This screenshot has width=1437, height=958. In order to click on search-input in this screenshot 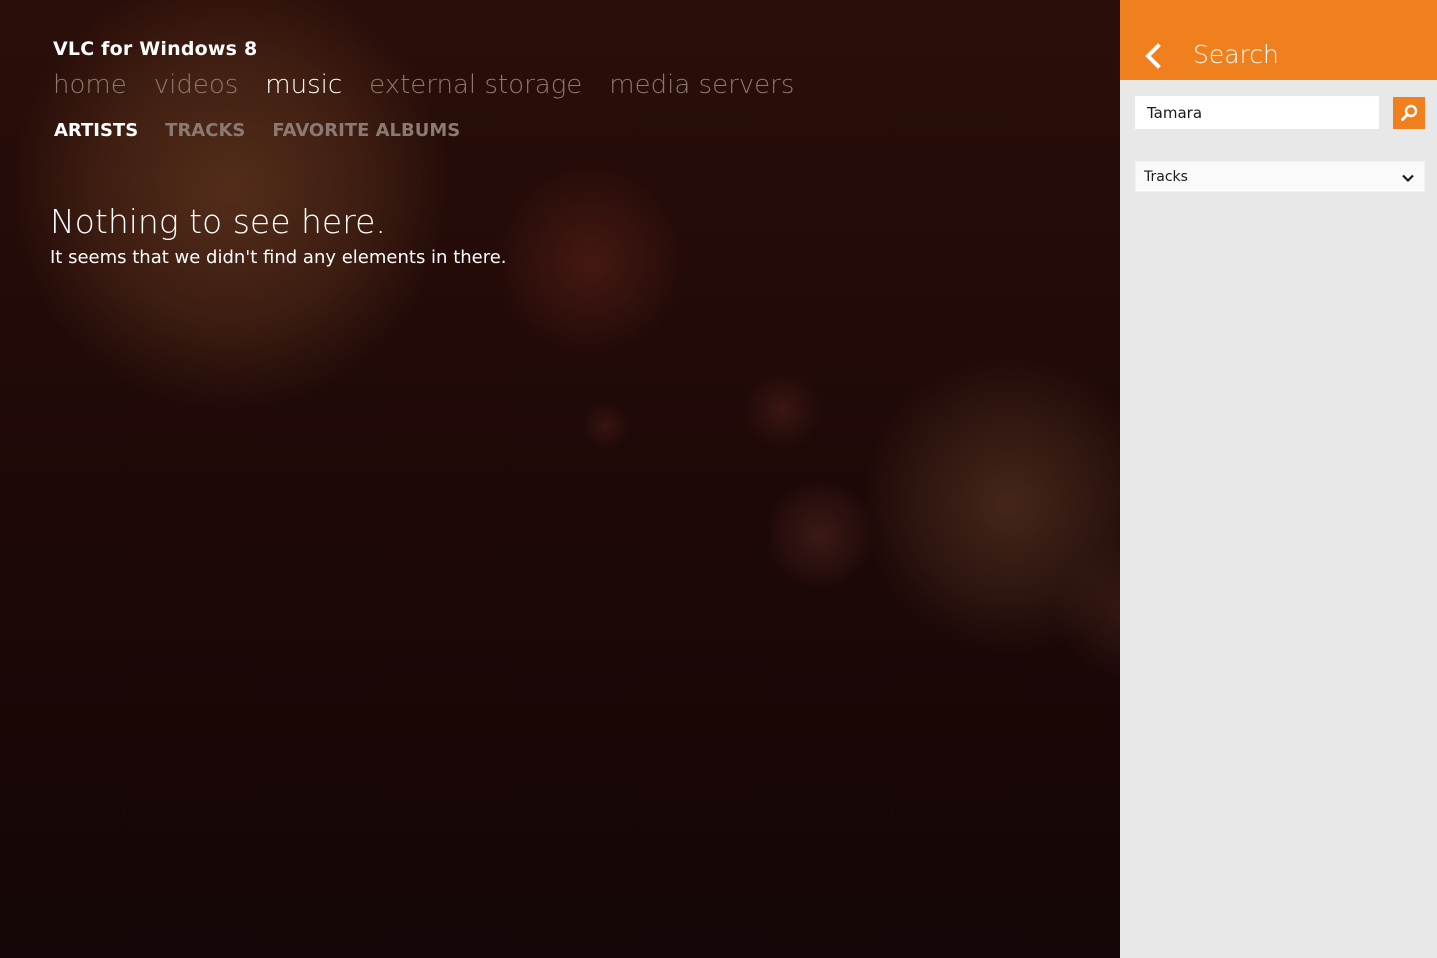, I will do `click(1257, 112)`.